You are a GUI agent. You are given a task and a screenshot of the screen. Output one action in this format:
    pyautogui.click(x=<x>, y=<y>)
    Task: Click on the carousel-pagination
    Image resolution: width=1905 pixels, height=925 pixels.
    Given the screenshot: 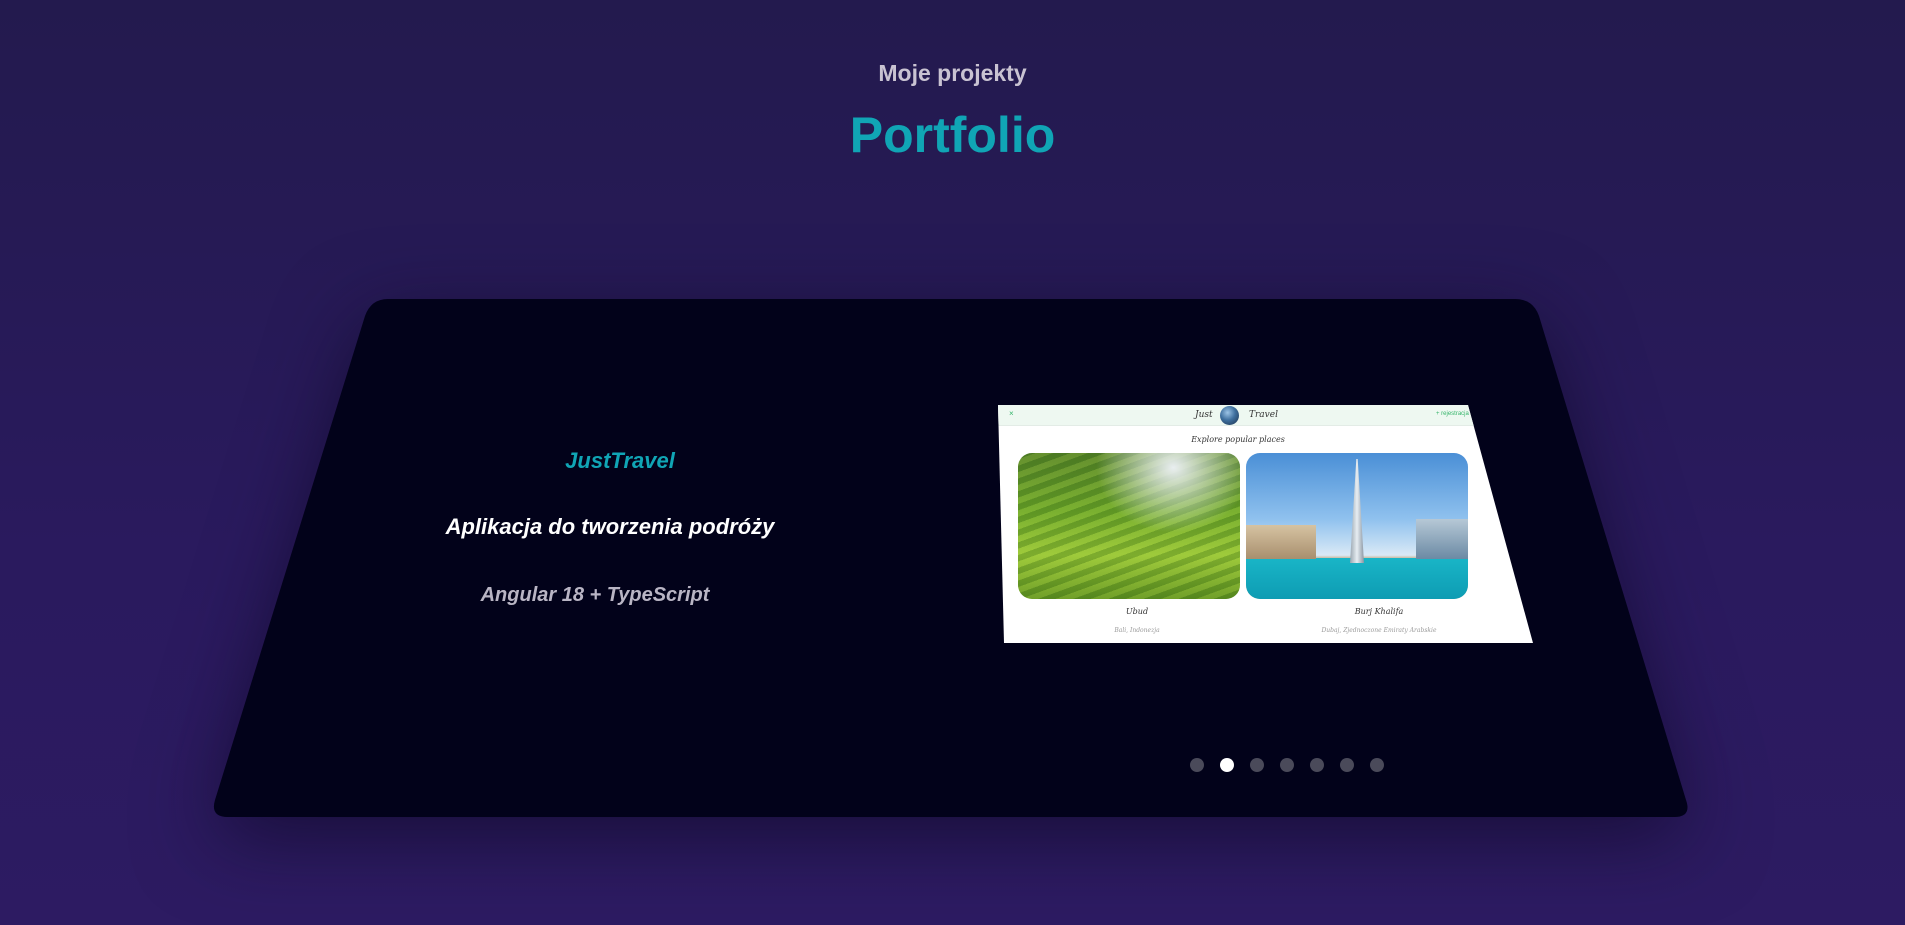 What is the action you would take?
    pyautogui.click(x=1287, y=765)
    